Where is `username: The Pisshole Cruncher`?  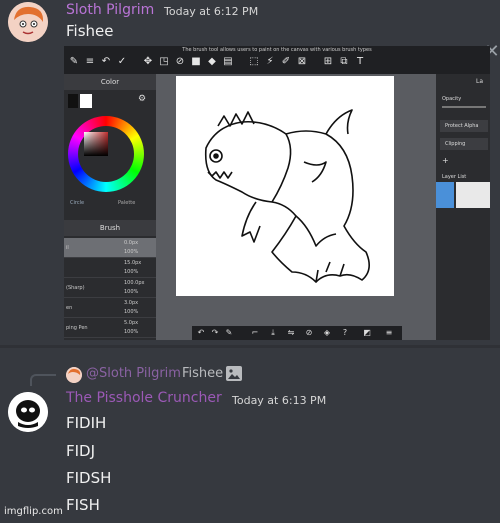
username: The Pisshole Cruncher is located at coordinates (144, 398).